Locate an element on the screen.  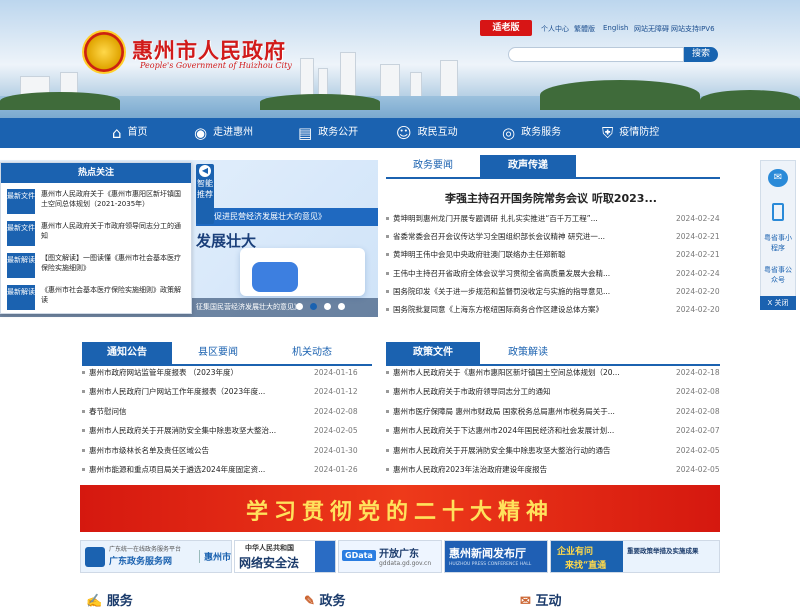
collapse-arrow-icon: ◀ is located at coordinates (205, 171).